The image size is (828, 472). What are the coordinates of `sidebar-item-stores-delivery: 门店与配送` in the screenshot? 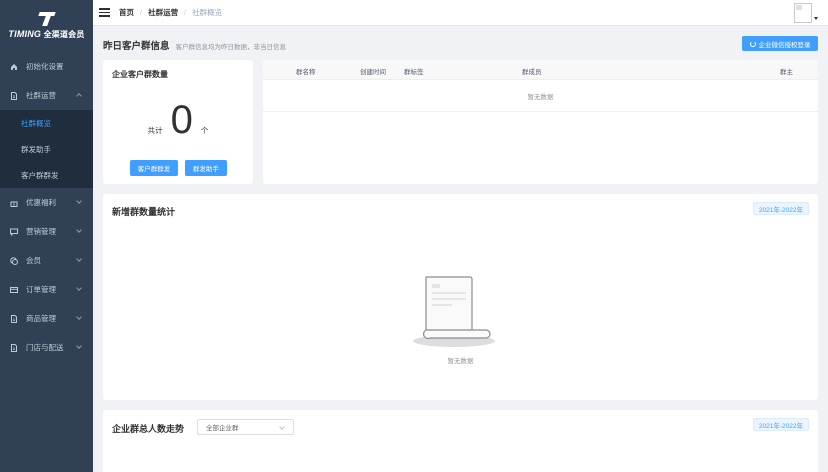 It's located at (46, 347).